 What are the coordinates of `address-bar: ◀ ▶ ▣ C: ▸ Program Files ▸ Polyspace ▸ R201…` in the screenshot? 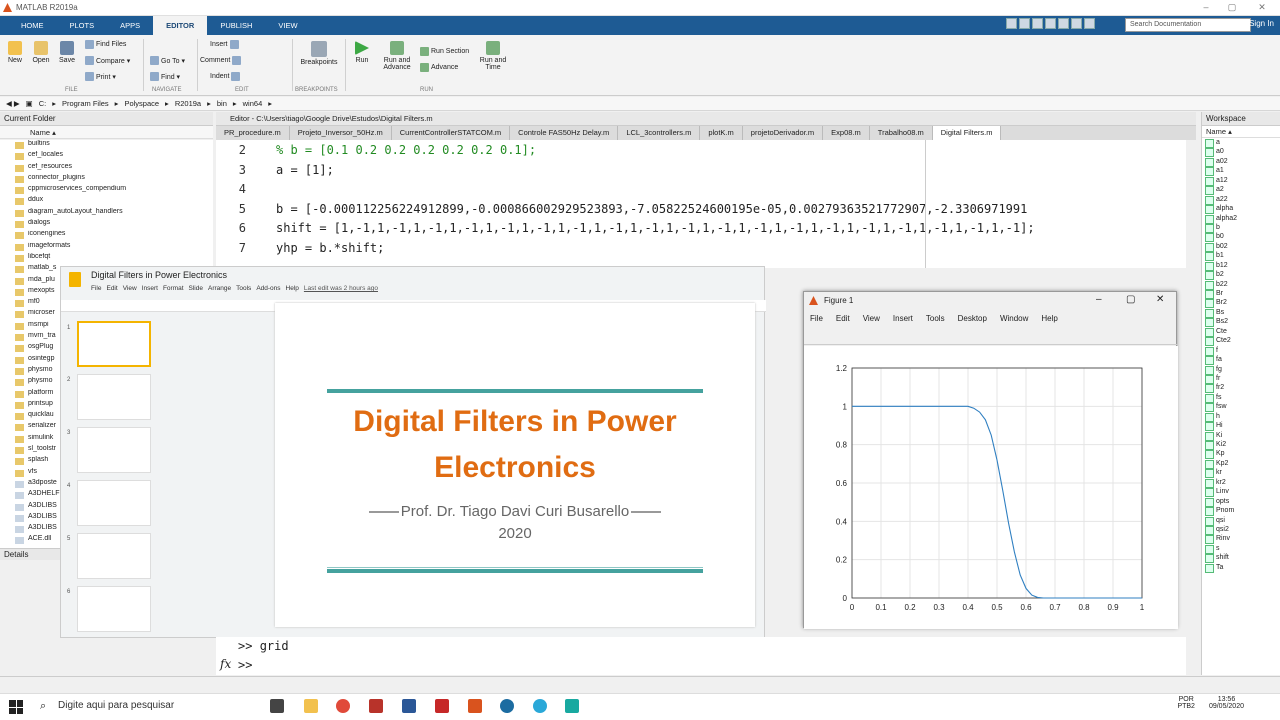 It's located at (640, 104).